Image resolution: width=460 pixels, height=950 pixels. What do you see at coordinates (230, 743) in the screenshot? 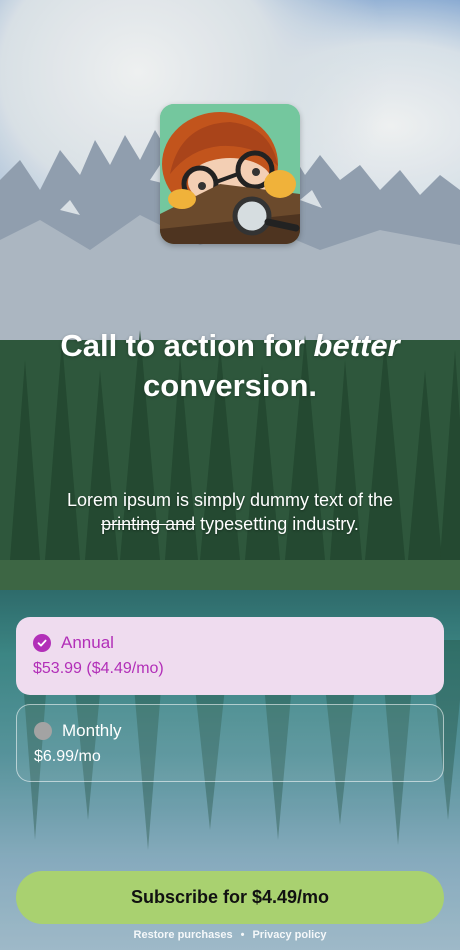
I see `plan-monthly-option: Monthly $6.99/mo` at bounding box center [230, 743].